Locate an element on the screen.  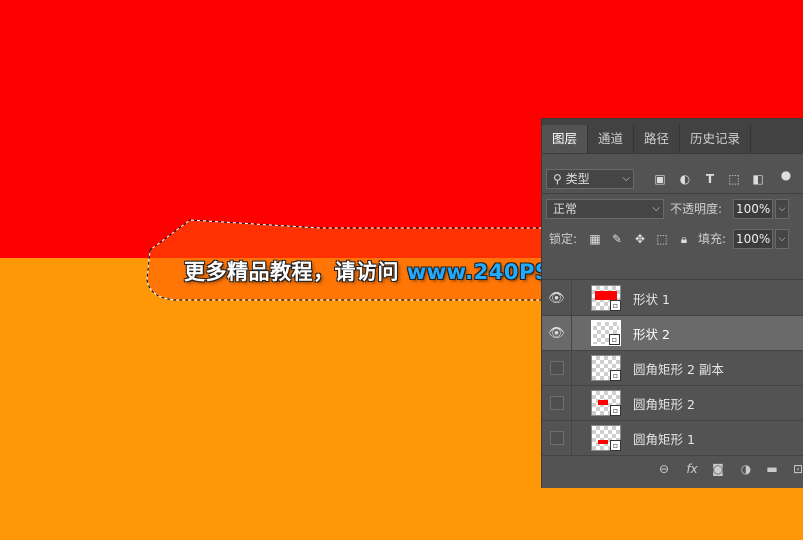
adjustment-layer-icon: ◑ is located at coordinates (746, 469).